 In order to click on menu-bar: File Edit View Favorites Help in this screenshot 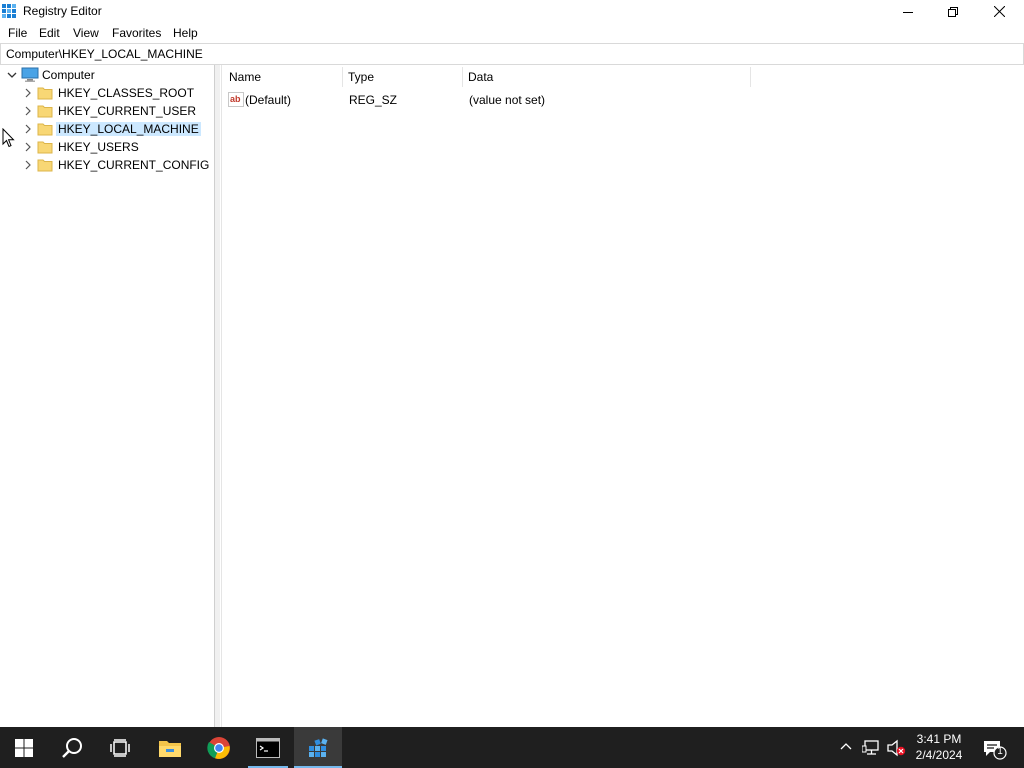, I will do `click(512, 33)`.